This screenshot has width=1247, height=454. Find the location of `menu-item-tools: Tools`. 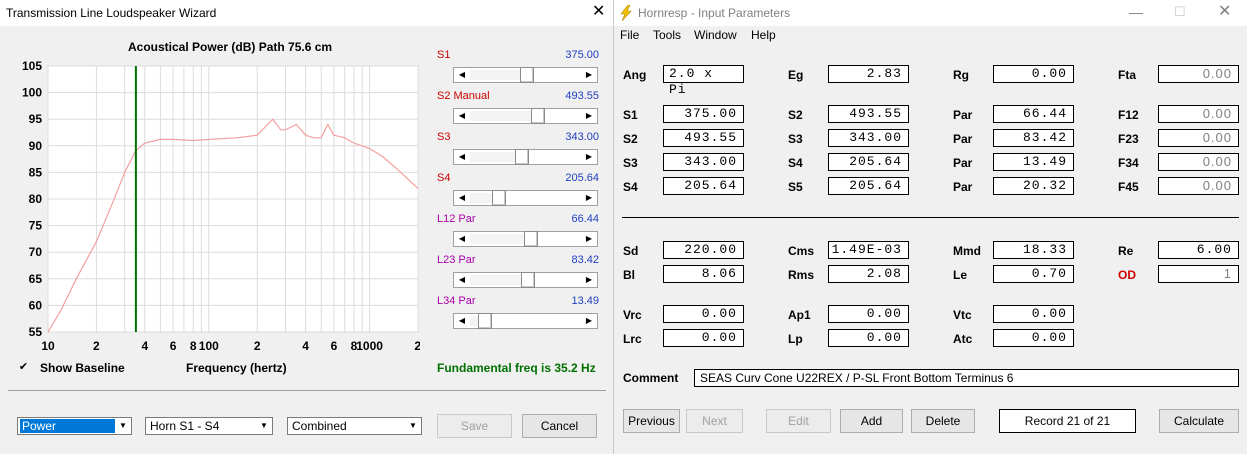

menu-item-tools: Tools is located at coordinates (667, 35).